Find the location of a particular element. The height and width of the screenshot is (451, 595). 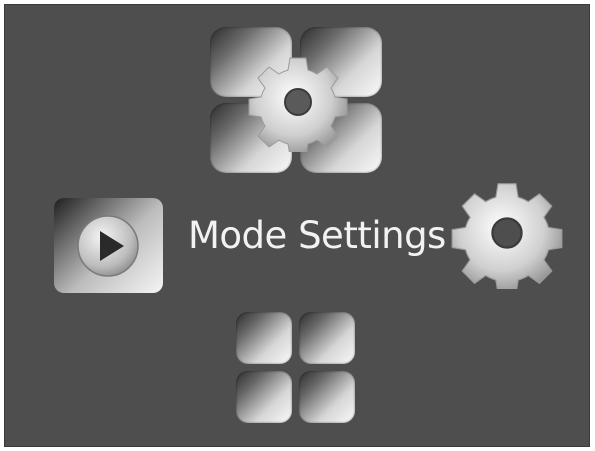

four-tiles-button is located at coordinates (296, 368).